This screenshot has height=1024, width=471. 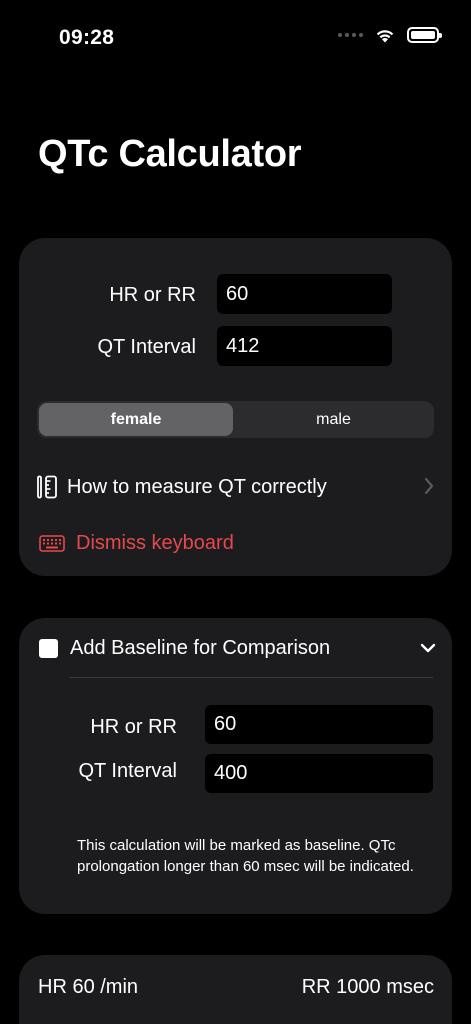 What do you see at coordinates (146, 347) in the screenshot?
I see `qt-label: QT Interval` at bounding box center [146, 347].